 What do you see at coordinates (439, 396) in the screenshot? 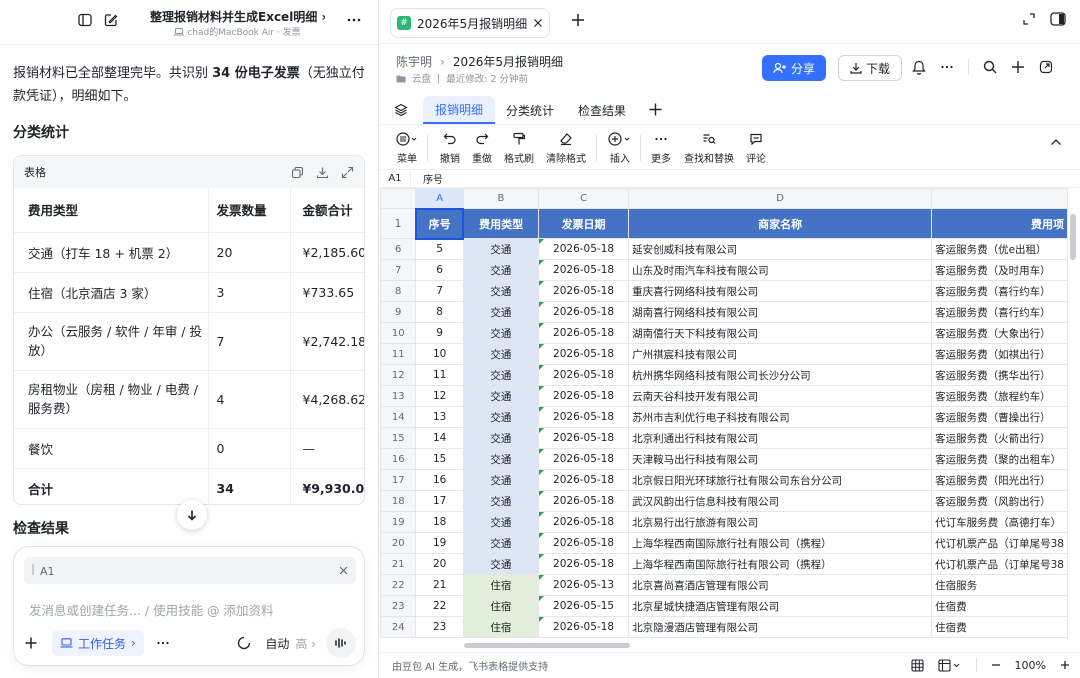
I see `cell-seq: 12` at bounding box center [439, 396].